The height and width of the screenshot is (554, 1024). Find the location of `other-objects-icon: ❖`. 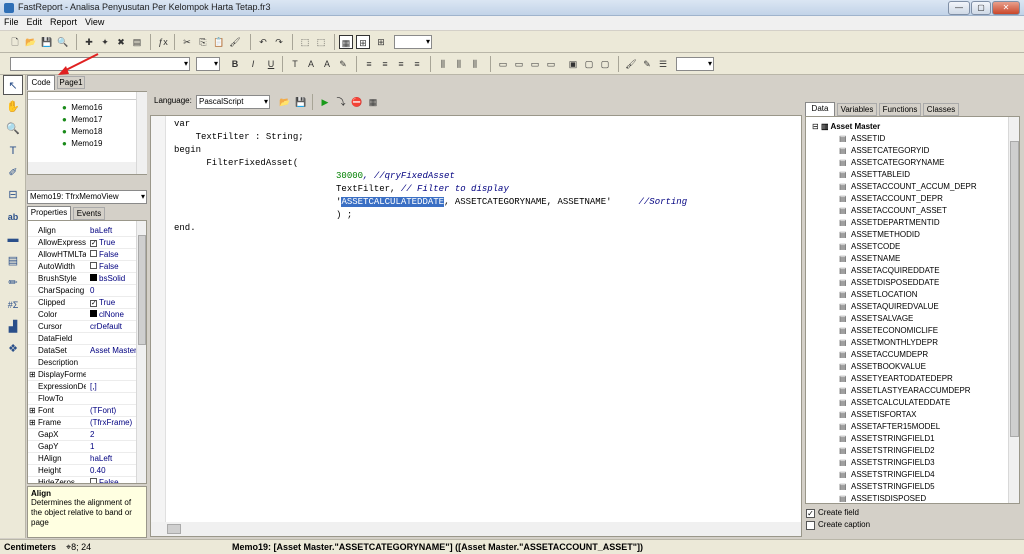

other-objects-icon: ❖ is located at coordinates (13, 349).